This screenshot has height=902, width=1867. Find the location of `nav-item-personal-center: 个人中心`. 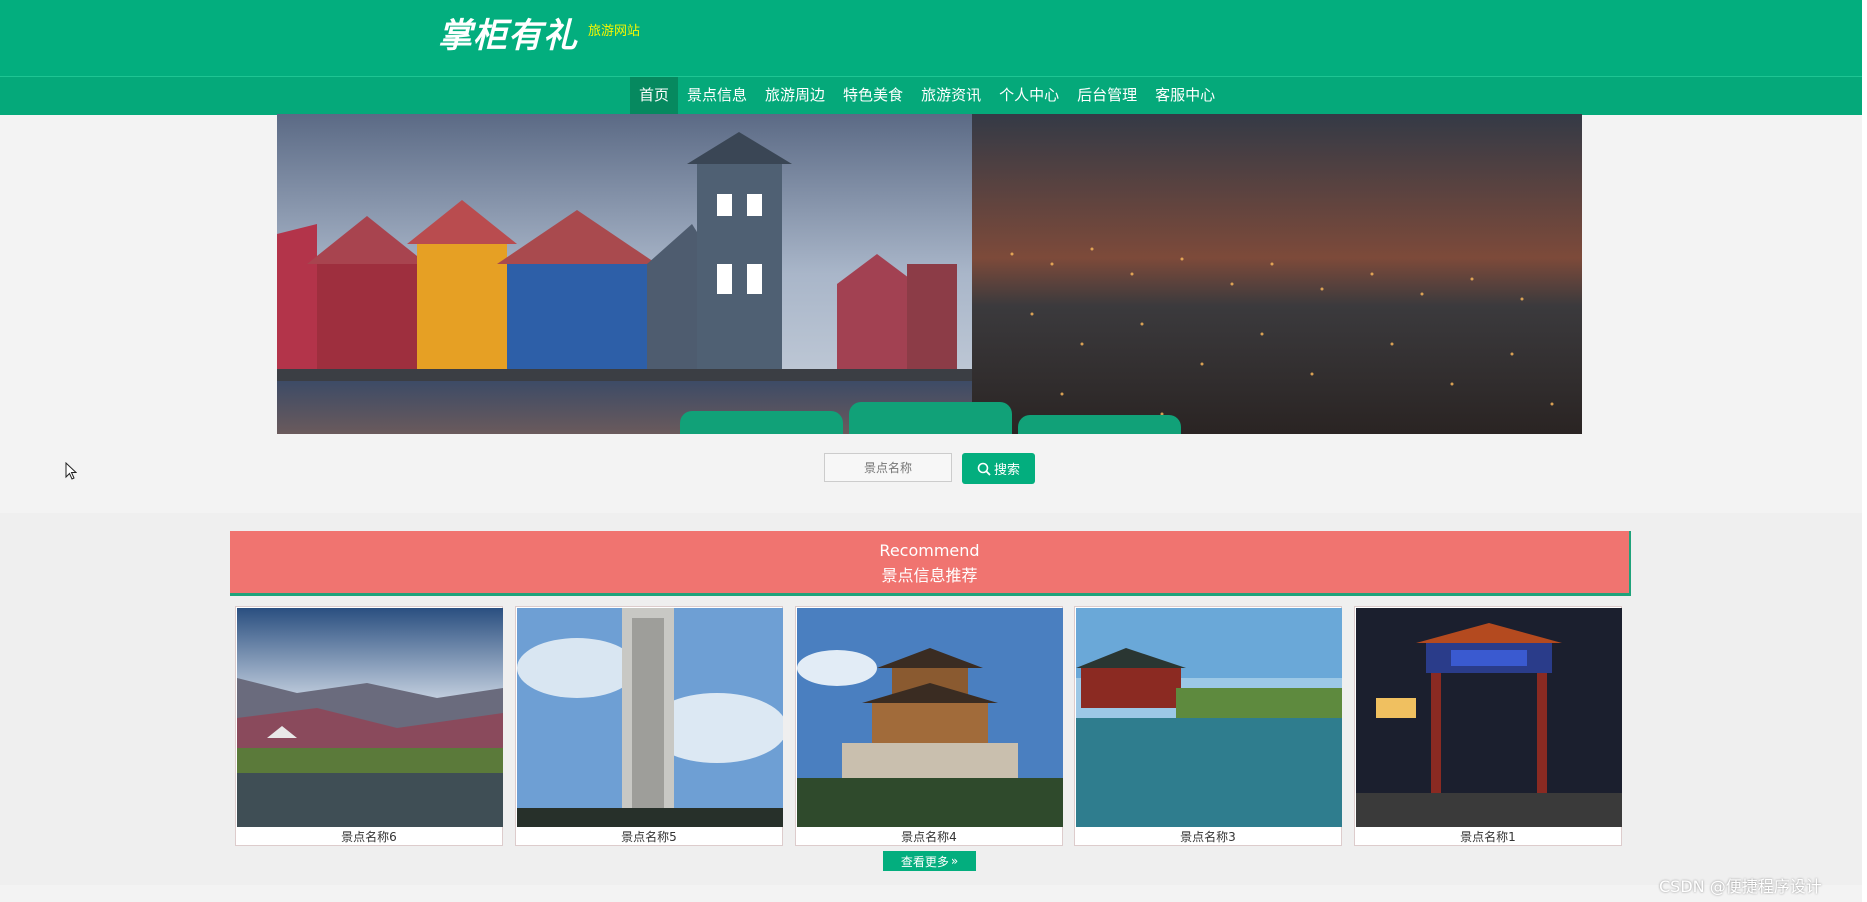

nav-item-personal-center: 个人中心 is located at coordinates (1029, 95).